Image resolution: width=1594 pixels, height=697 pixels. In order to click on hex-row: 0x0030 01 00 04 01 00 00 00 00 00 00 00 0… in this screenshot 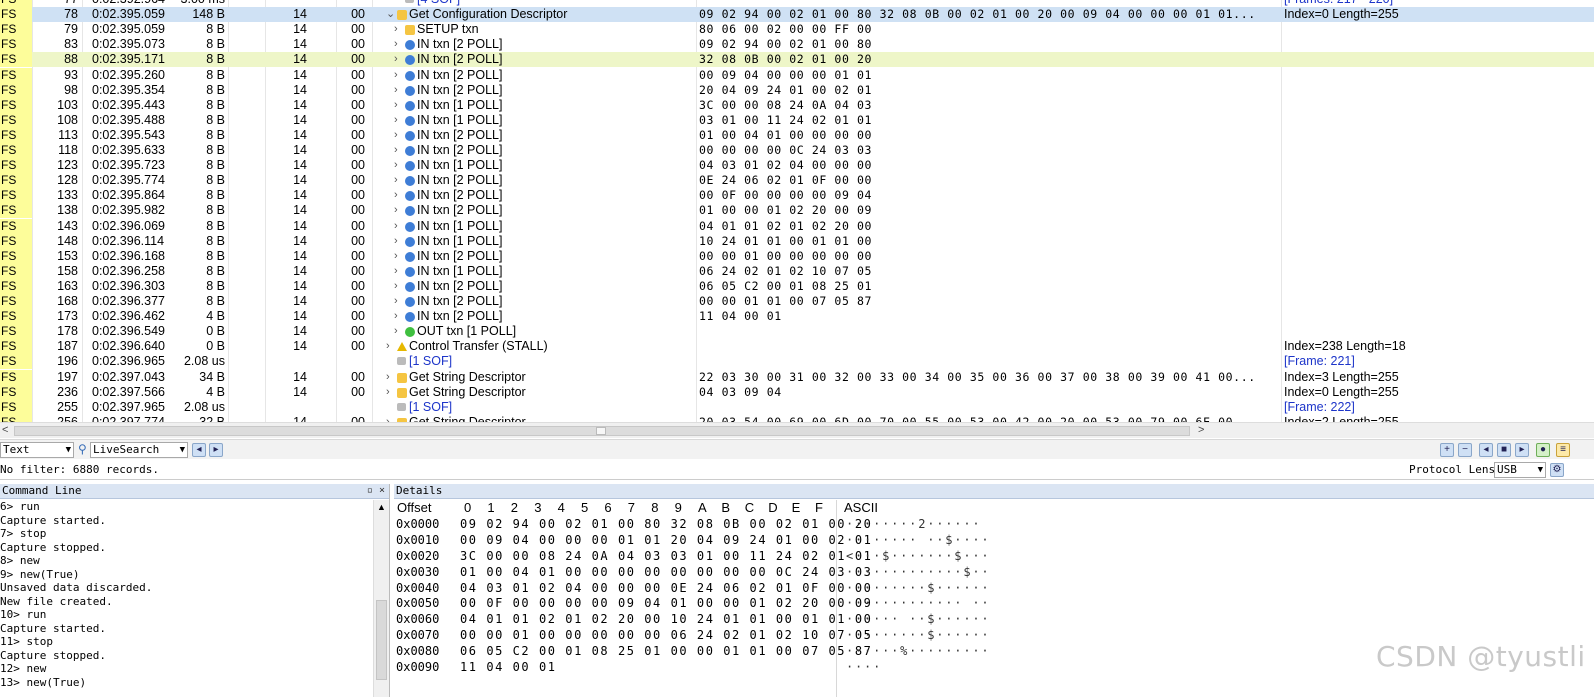, I will do `click(816, 573)`.